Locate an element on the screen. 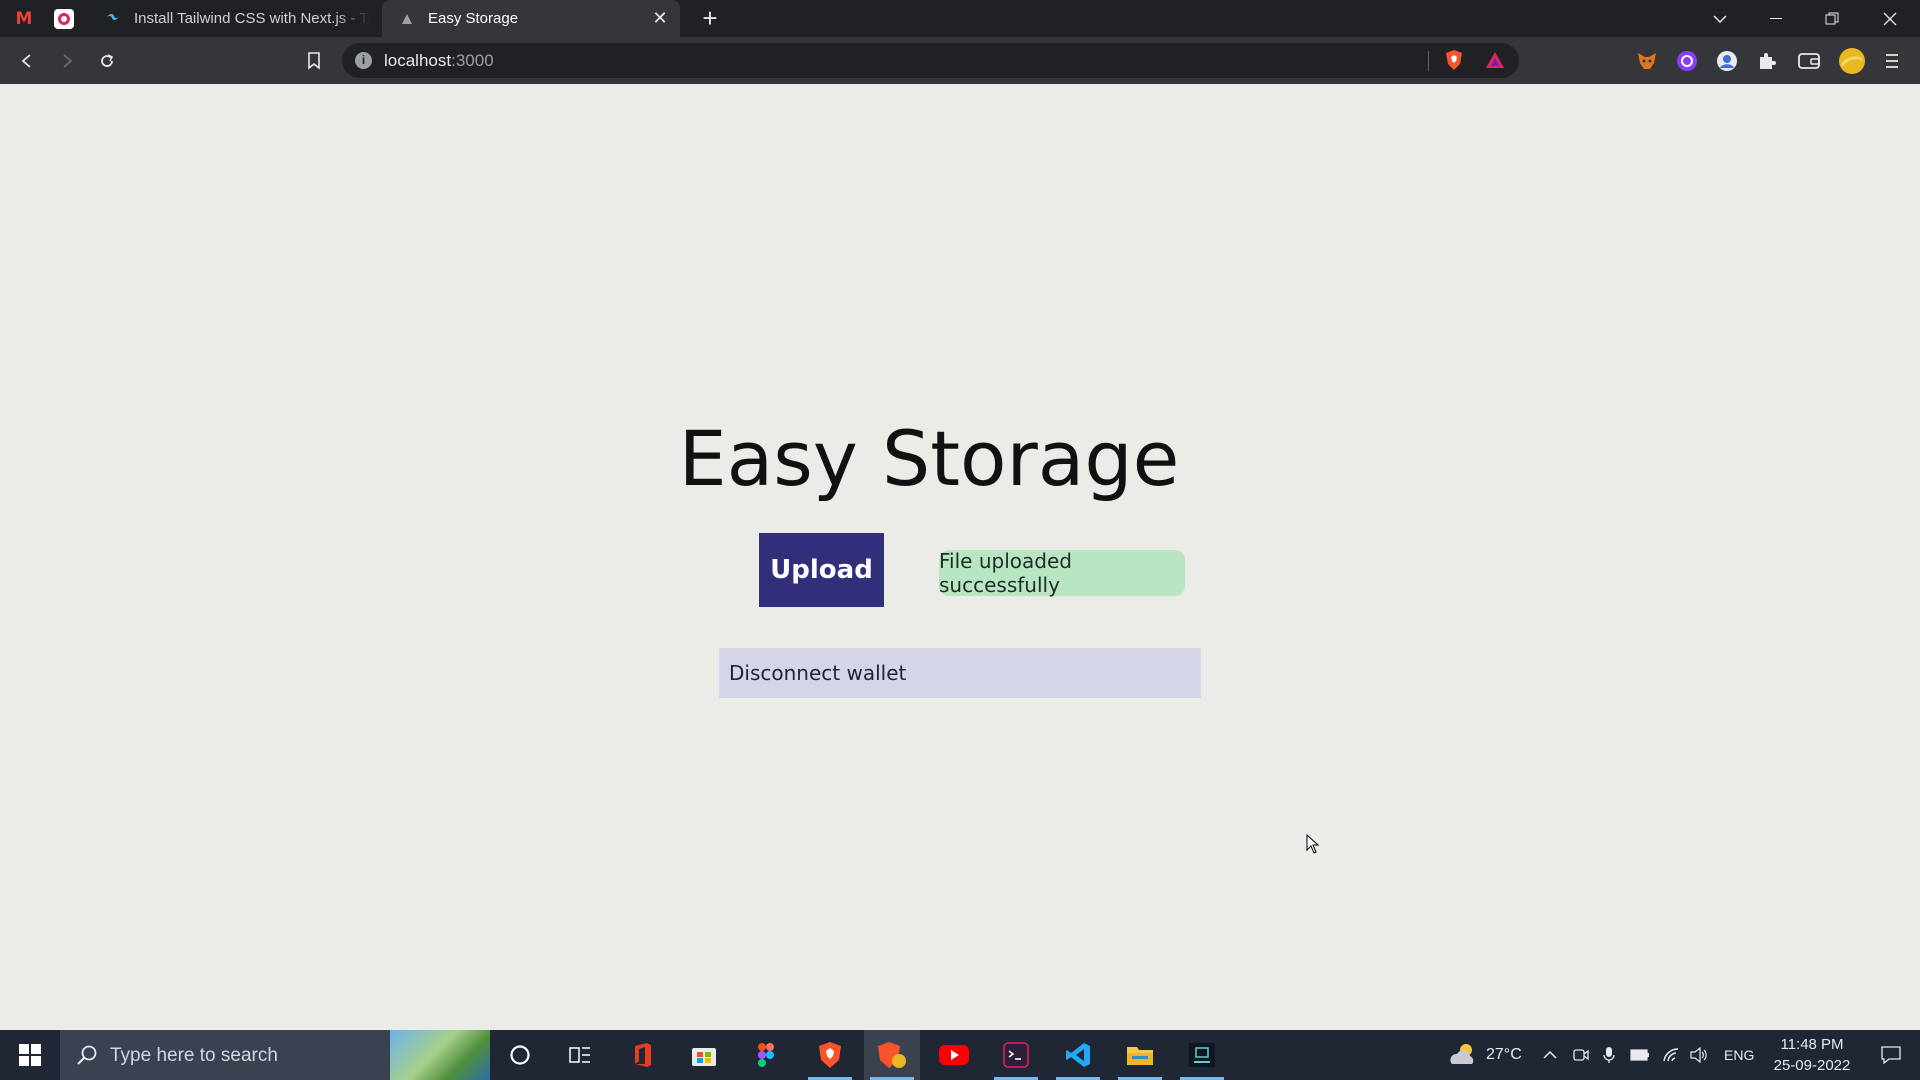  page-title: Easy Storage is located at coordinates (929, 458).